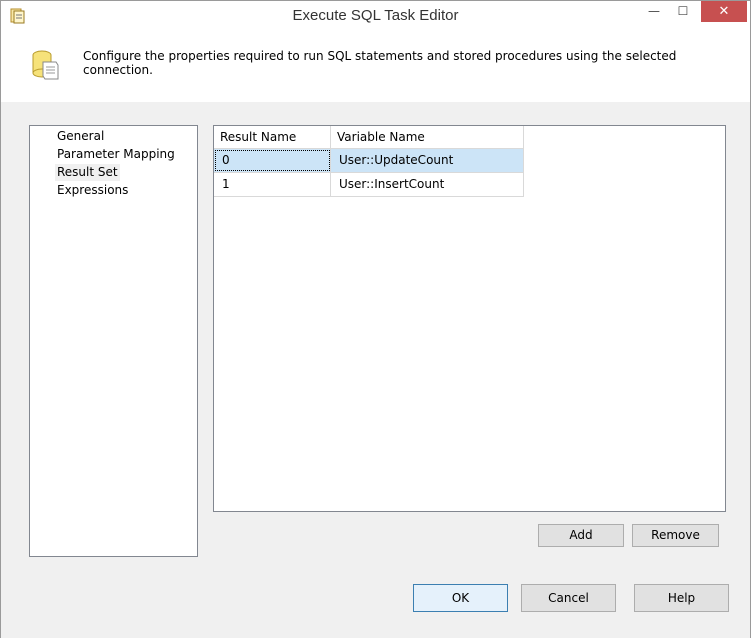 The height and width of the screenshot is (638, 751). I want to click on table-row: 0 User::UpdateCount, so click(369, 161).